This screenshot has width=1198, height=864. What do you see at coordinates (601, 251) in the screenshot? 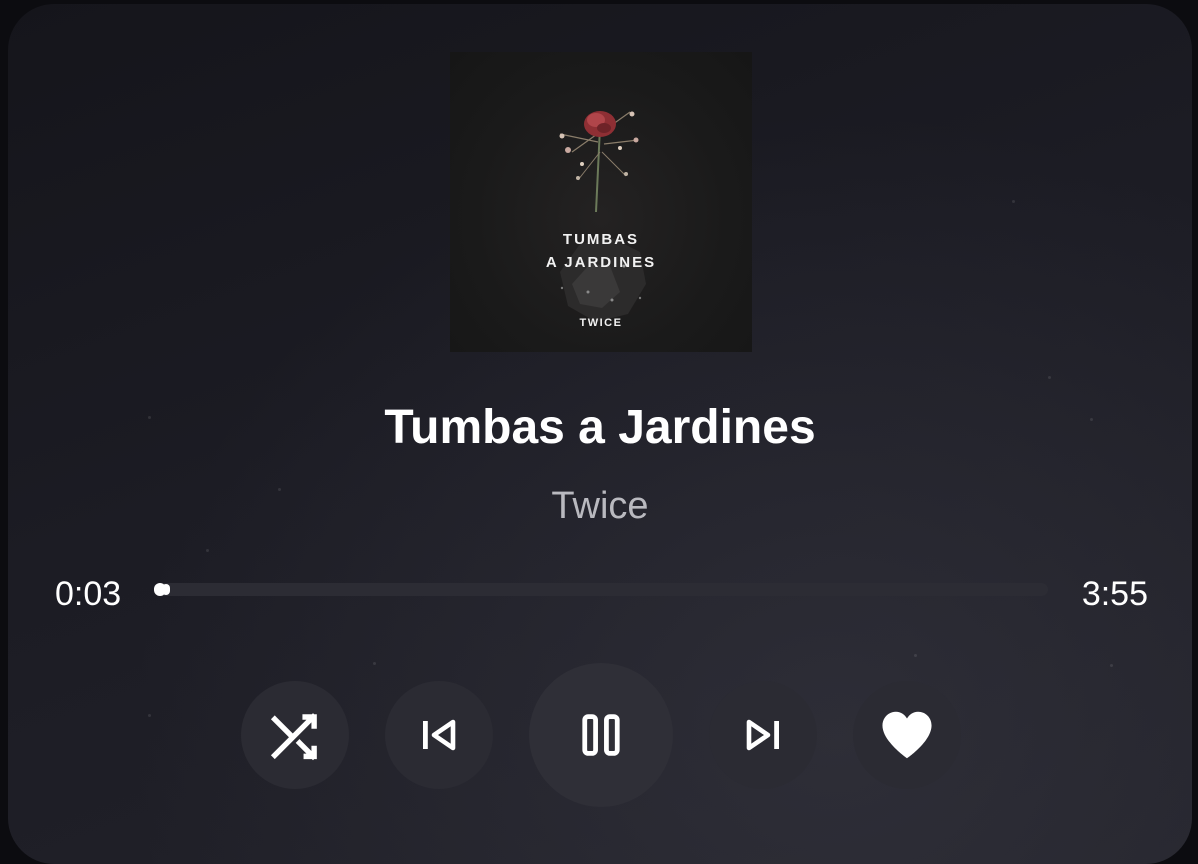
I see `cover-title-text: TUMBAS A JARDINES` at bounding box center [601, 251].